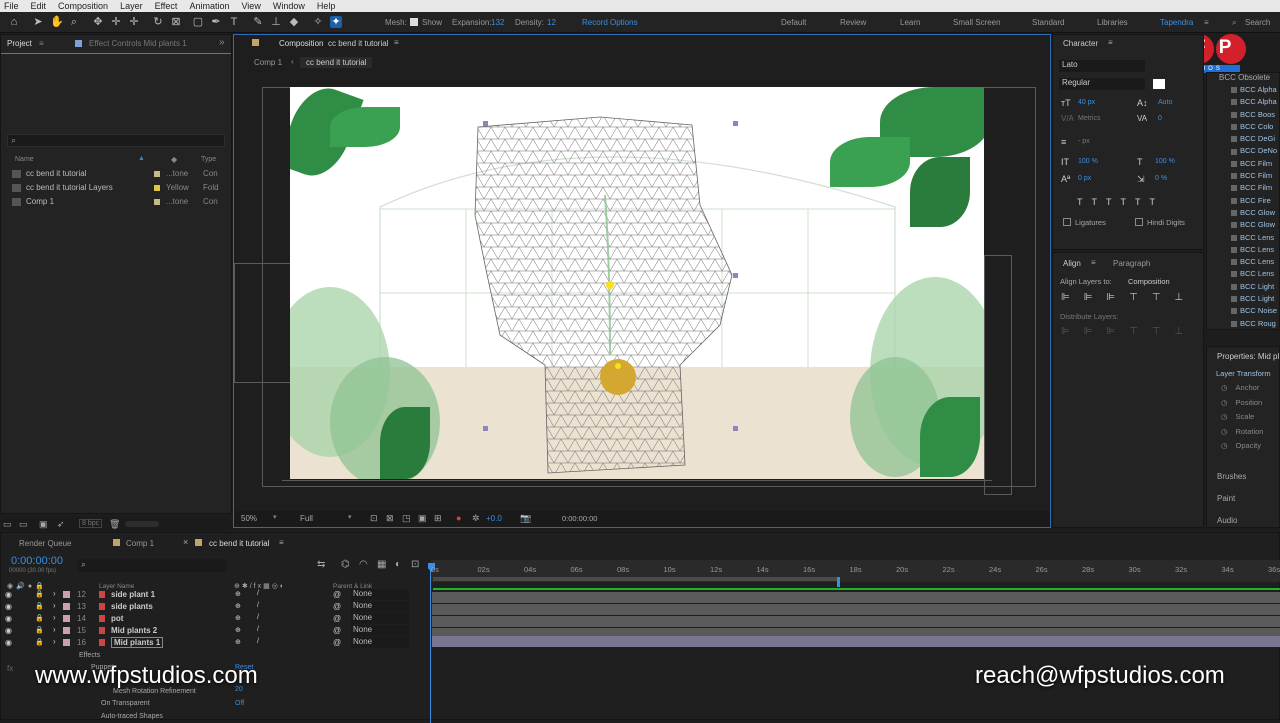 Image resolution: width=1280 pixels, height=723 pixels. I want to click on brush-tool-icon: ✎, so click(258, 22).